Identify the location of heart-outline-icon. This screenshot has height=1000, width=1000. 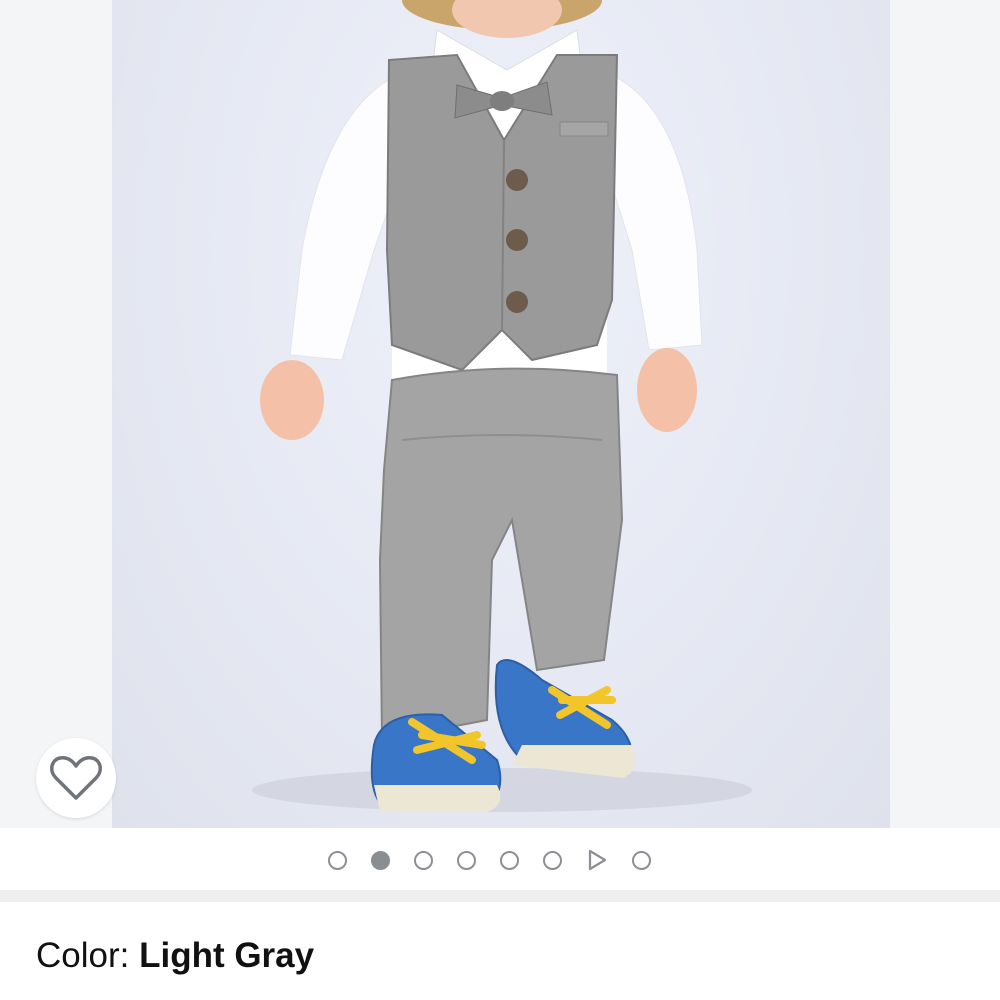
(76, 777).